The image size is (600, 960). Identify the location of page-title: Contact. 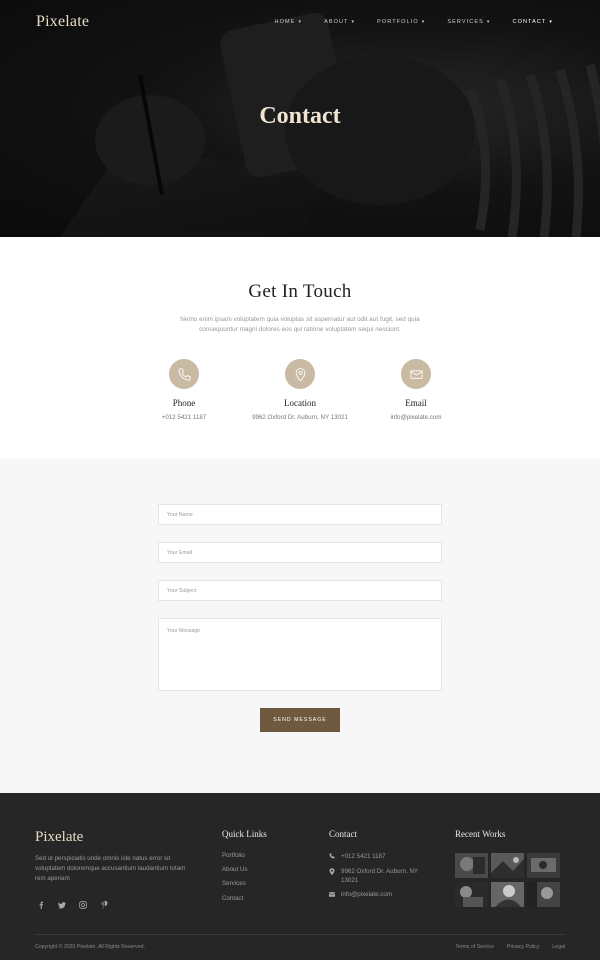
(300, 116).